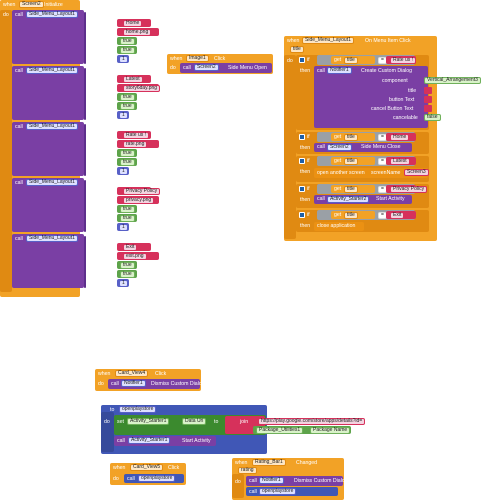 This screenshot has height=500, width=489. What do you see at coordinates (133, 79) in the screenshot?
I see `title-text: Latest` at bounding box center [133, 79].